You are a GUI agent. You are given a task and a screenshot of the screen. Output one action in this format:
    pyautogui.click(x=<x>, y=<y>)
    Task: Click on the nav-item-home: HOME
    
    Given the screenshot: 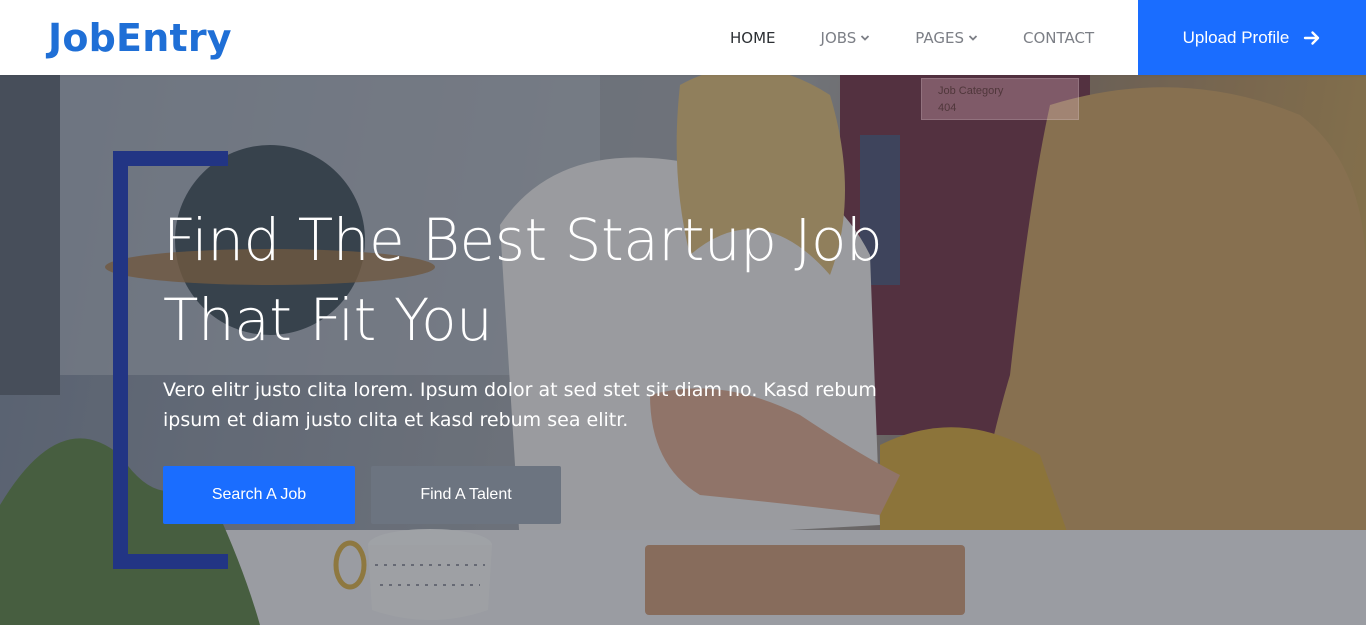 What is the action you would take?
    pyautogui.click(x=753, y=38)
    